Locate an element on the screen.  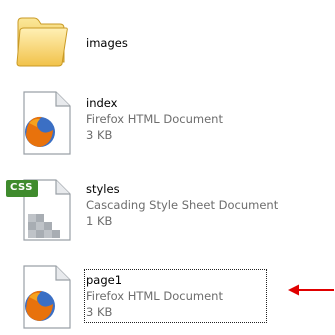
css-file-icon: CSS is located at coordinates (39, 212).